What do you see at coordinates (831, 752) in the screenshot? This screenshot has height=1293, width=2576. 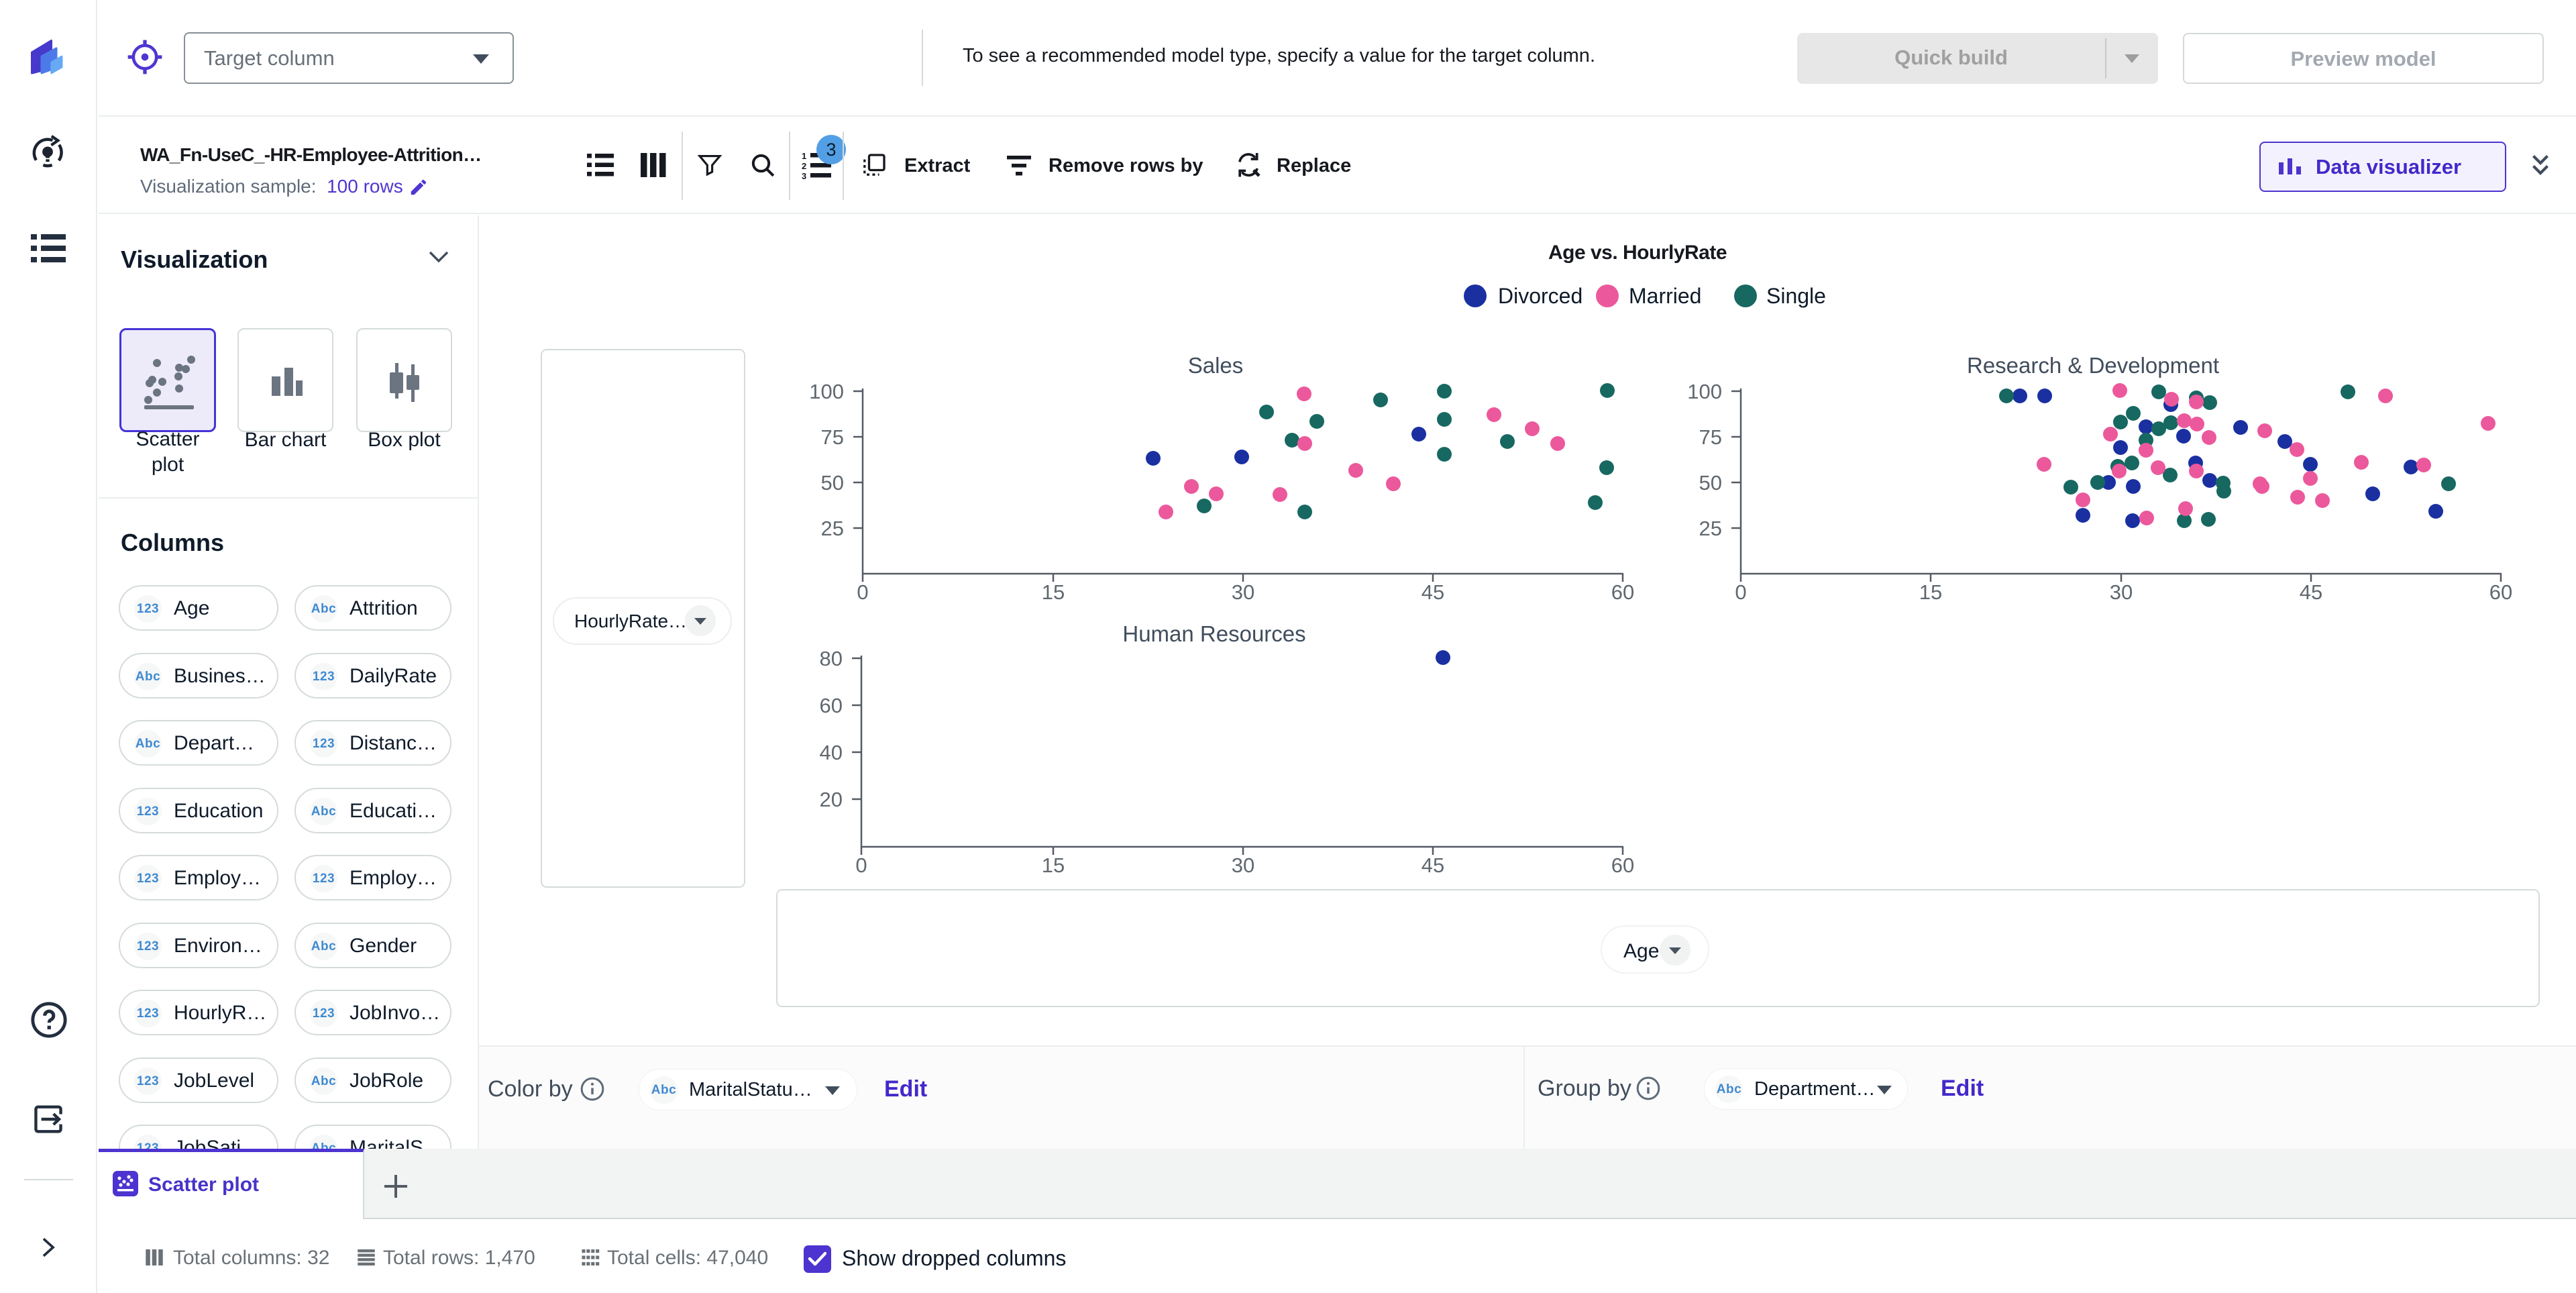 I see `svg-text: 40` at bounding box center [831, 752].